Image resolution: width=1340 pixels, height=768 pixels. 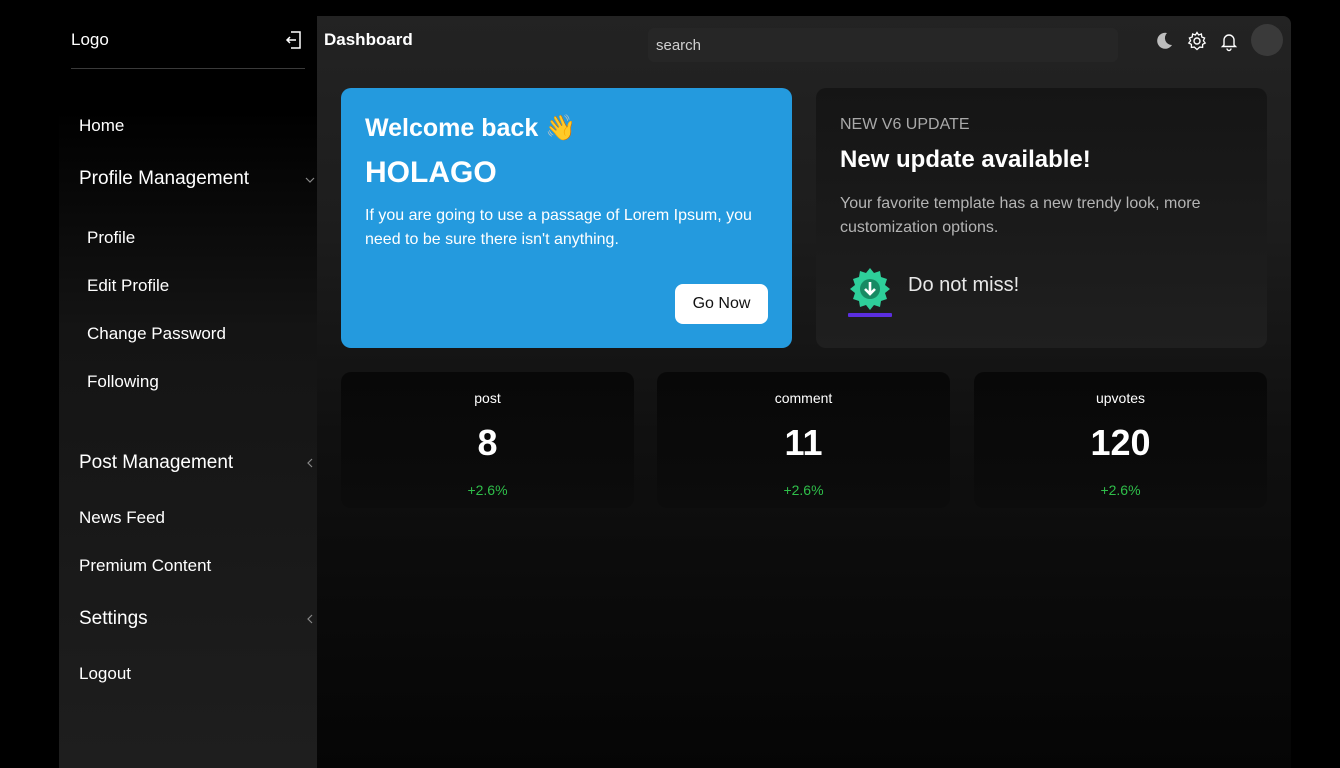 I want to click on stat-value: 11, so click(x=803, y=442).